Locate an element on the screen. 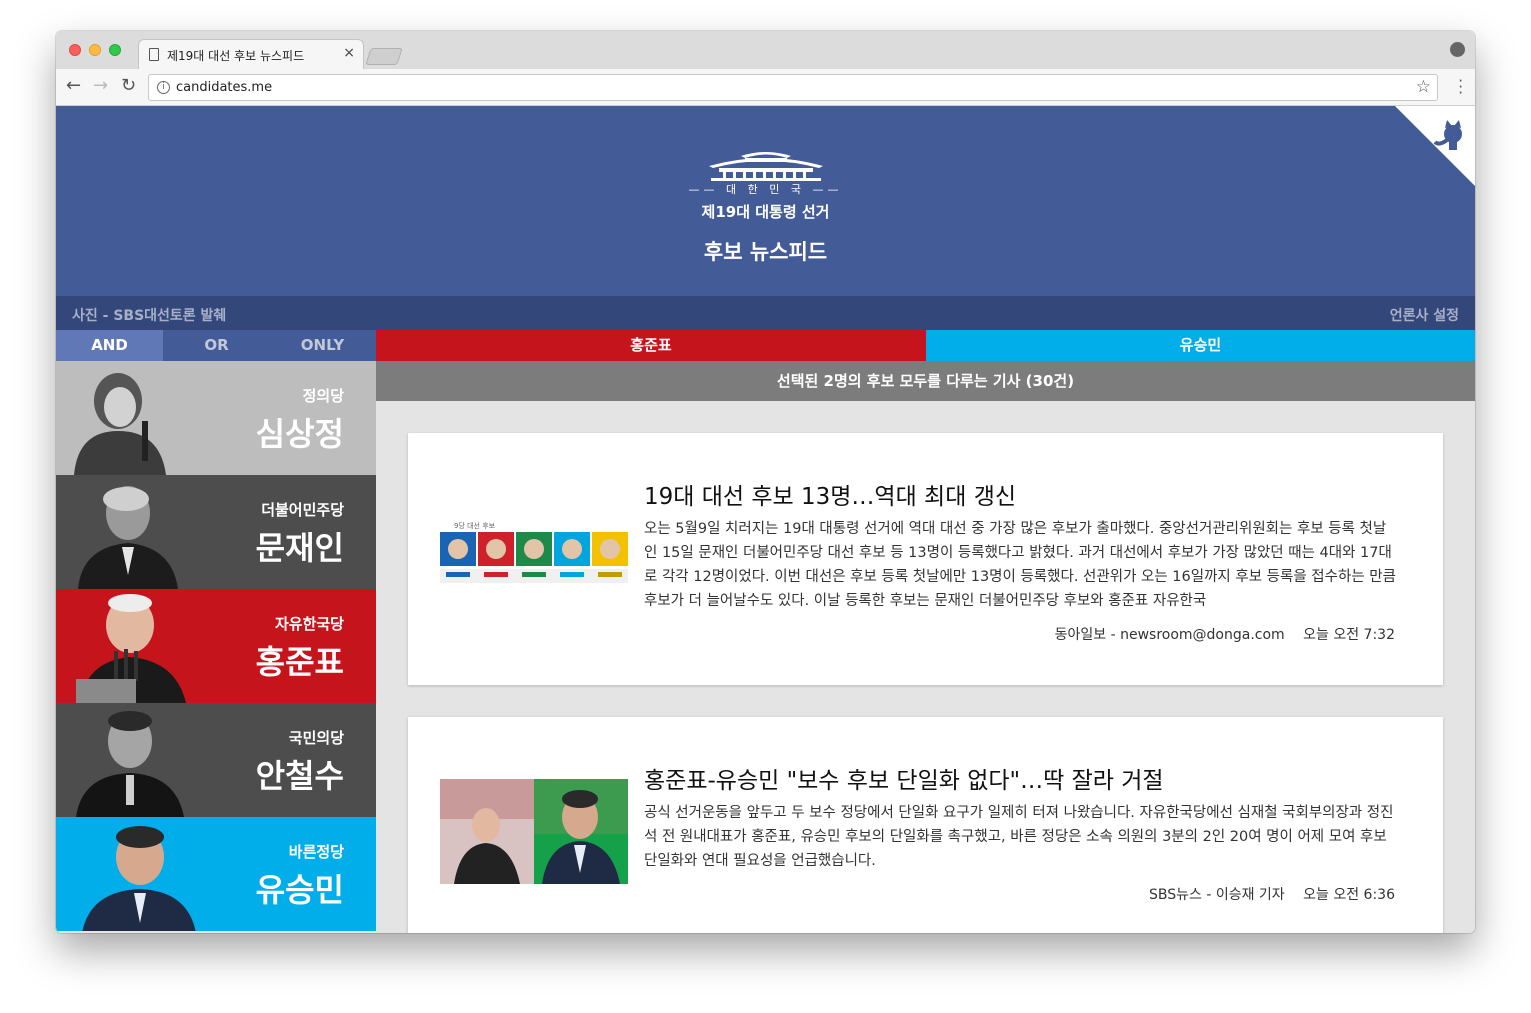  info-icon: i is located at coordinates (163, 87).